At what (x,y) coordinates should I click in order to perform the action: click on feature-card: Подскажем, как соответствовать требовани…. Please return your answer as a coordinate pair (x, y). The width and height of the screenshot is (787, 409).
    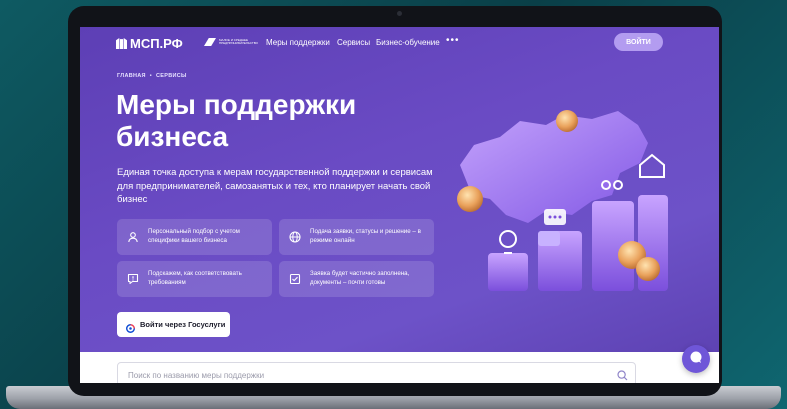
    Looking at the image, I should click on (194, 279).